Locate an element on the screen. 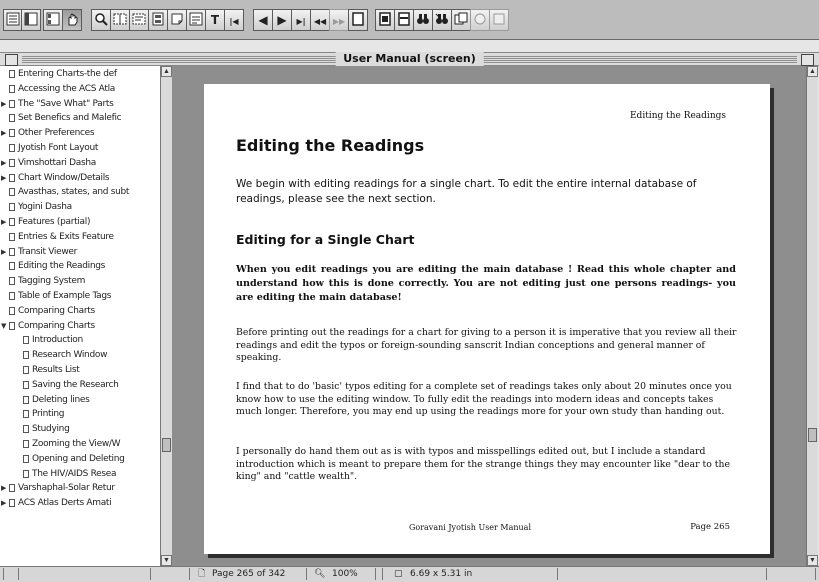 Image resolution: width=819 pixels, height=582 pixels. form-icon is located at coordinates (158, 19).